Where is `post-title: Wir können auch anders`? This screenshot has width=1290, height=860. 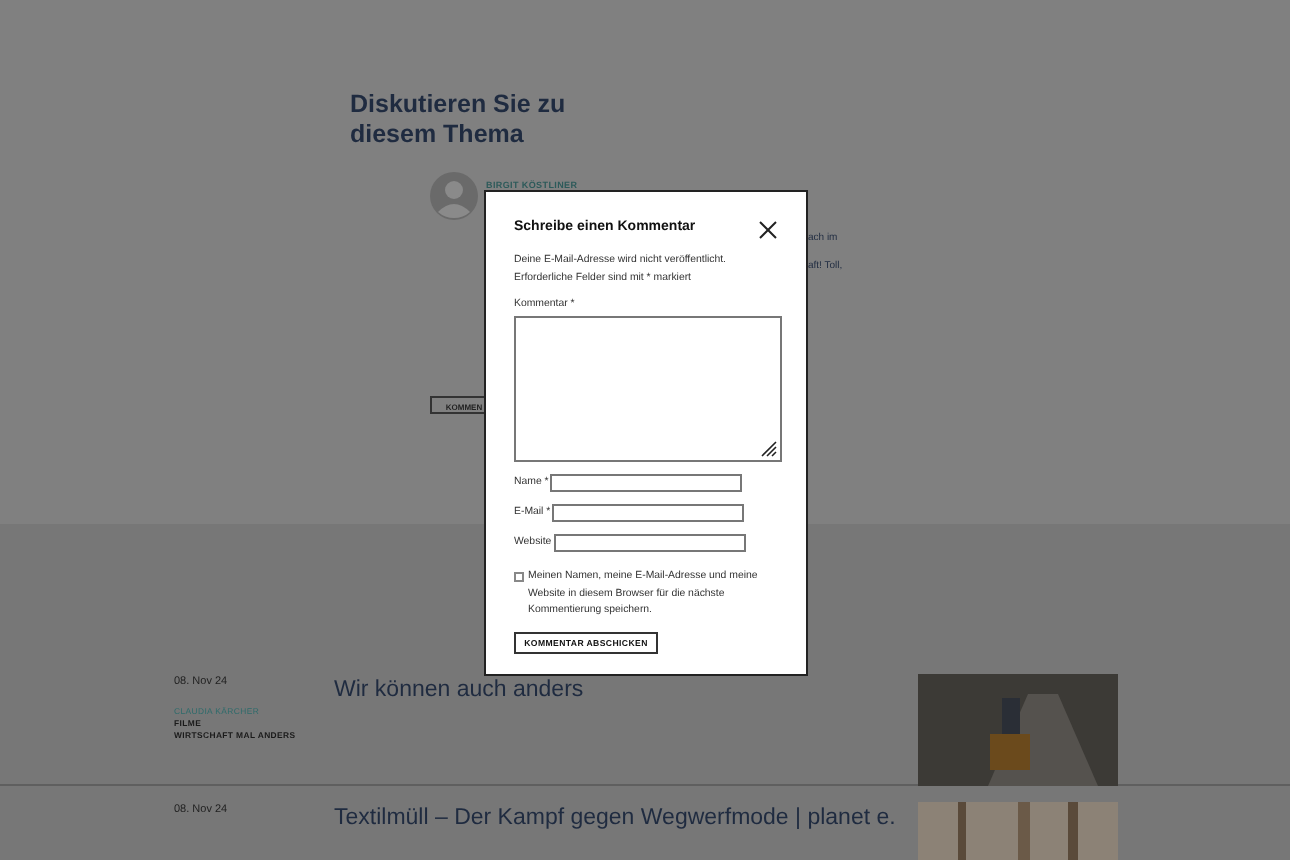 post-title: Wir können auch anders is located at coordinates (626, 731).